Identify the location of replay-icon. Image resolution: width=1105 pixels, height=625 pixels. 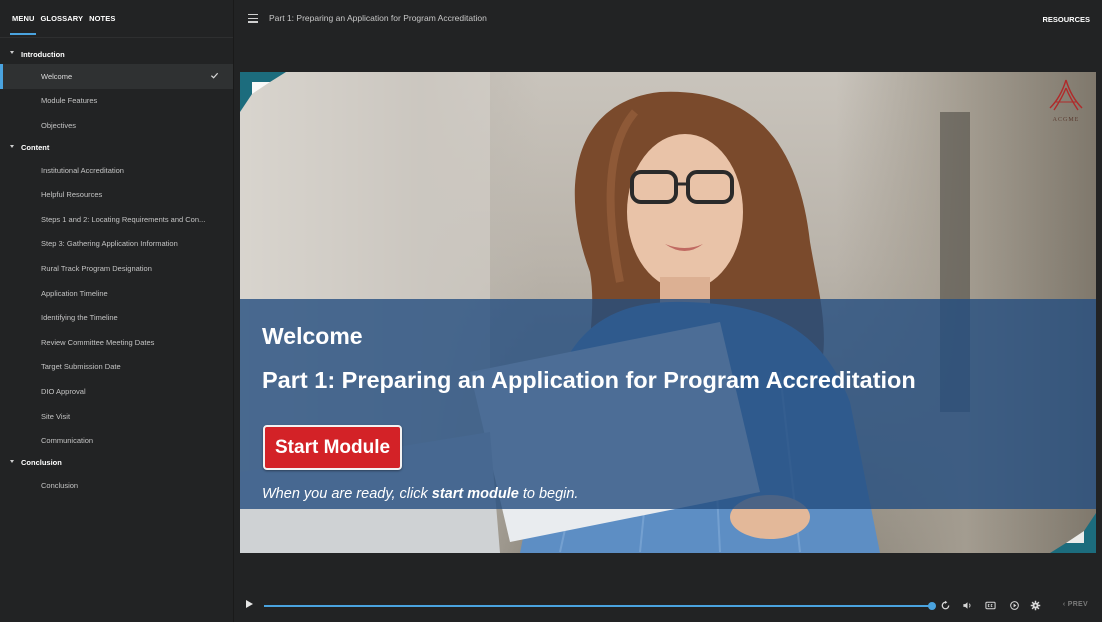
(945, 605).